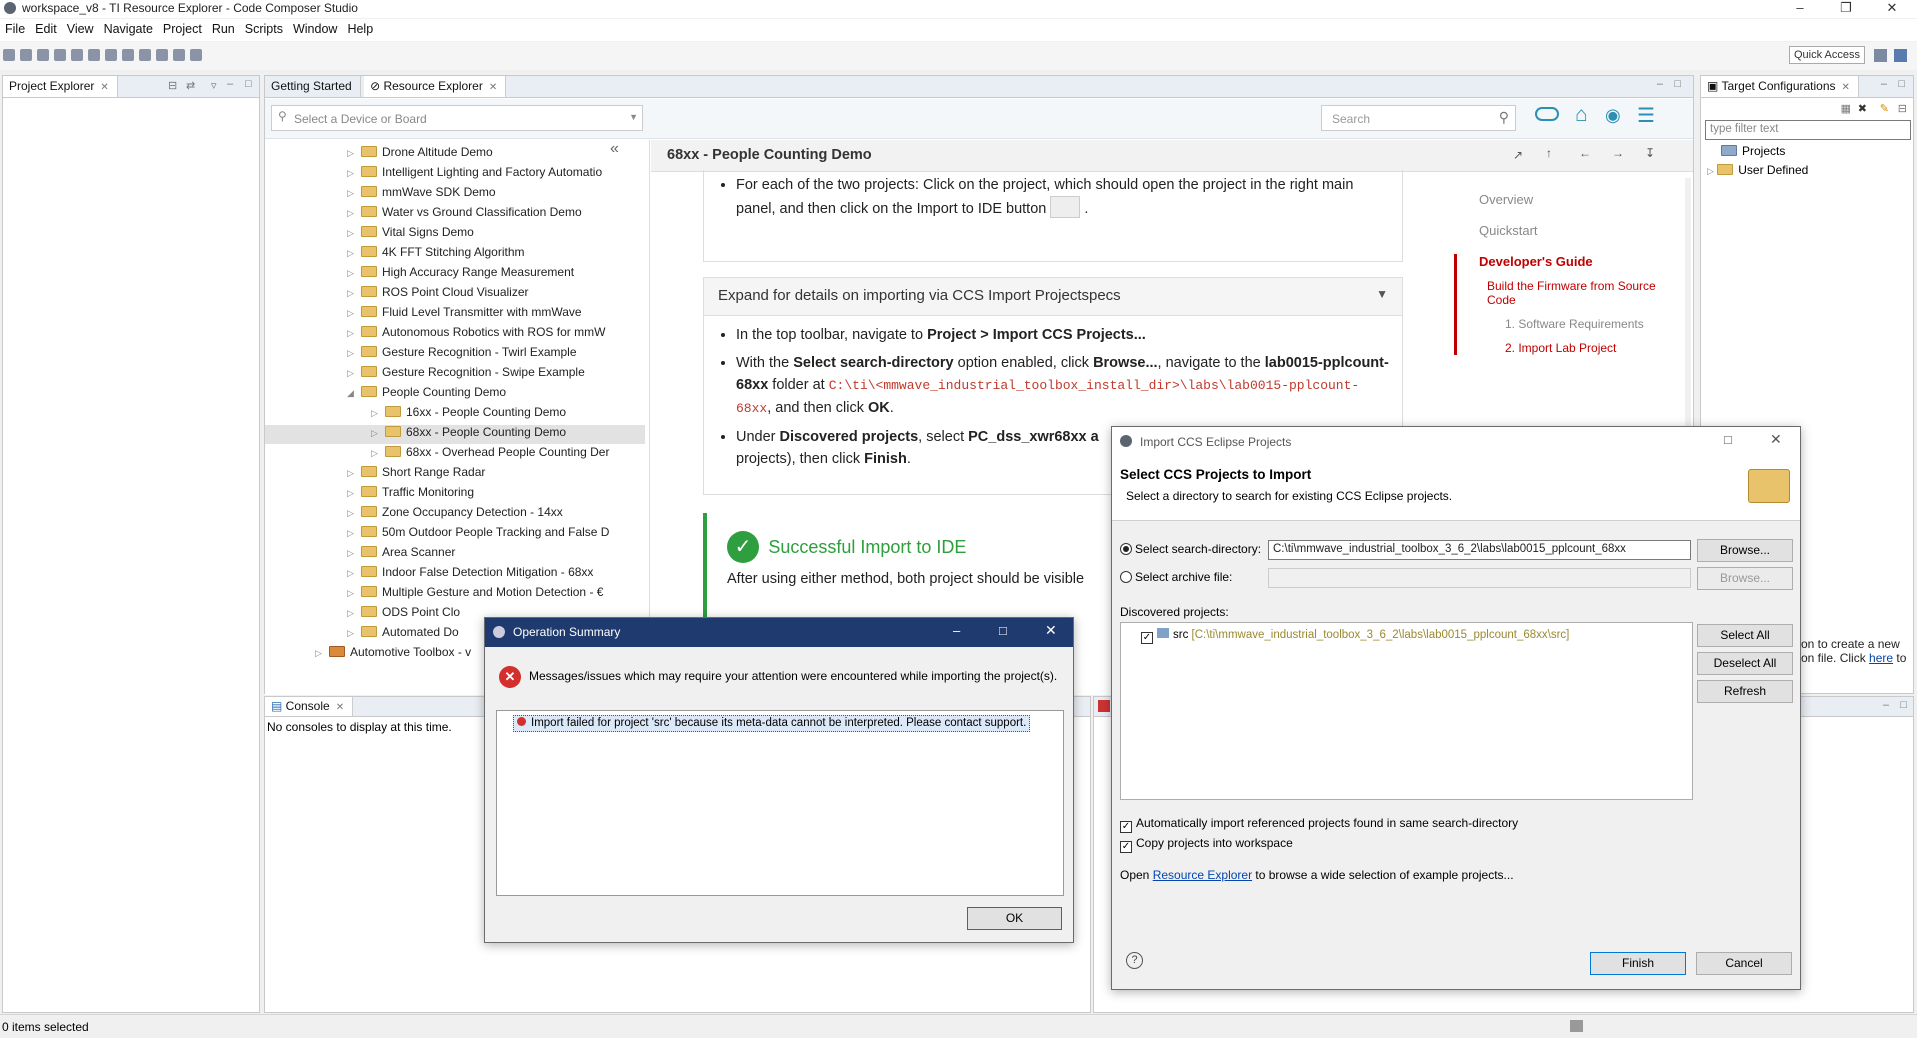 The width and height of the screenshot is (1917, 1038). I want to click on toc-quickstart: Quickstart, so click(1569, 230).